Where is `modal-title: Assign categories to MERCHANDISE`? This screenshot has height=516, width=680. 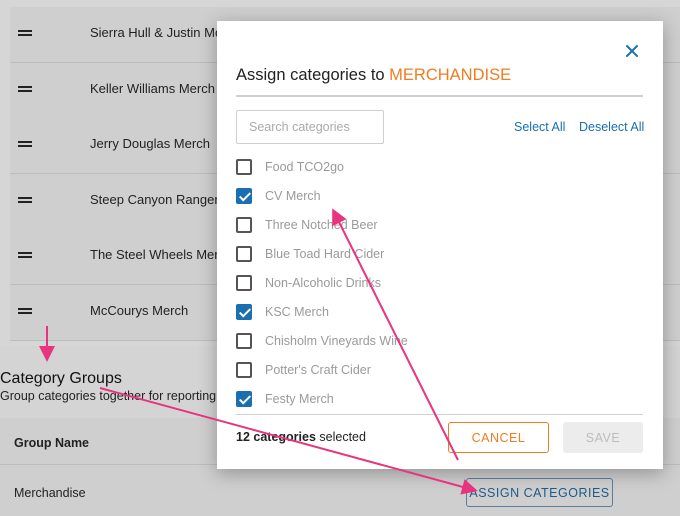 modal-title: Assign categories to MERCHANDISE is located at coordinates (373, 75).